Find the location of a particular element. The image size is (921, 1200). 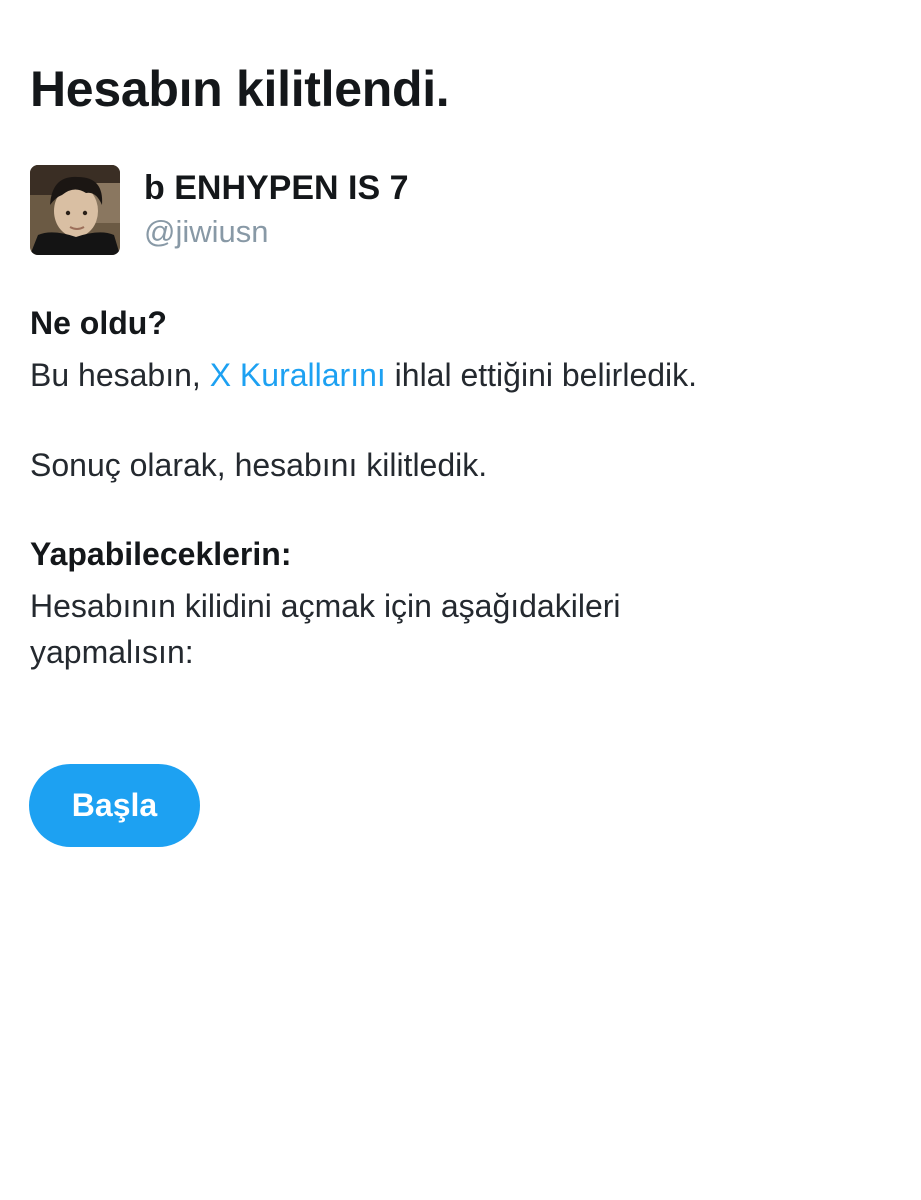

violation-text-start: Bu hesabın, is located at coordinates (120, 375).